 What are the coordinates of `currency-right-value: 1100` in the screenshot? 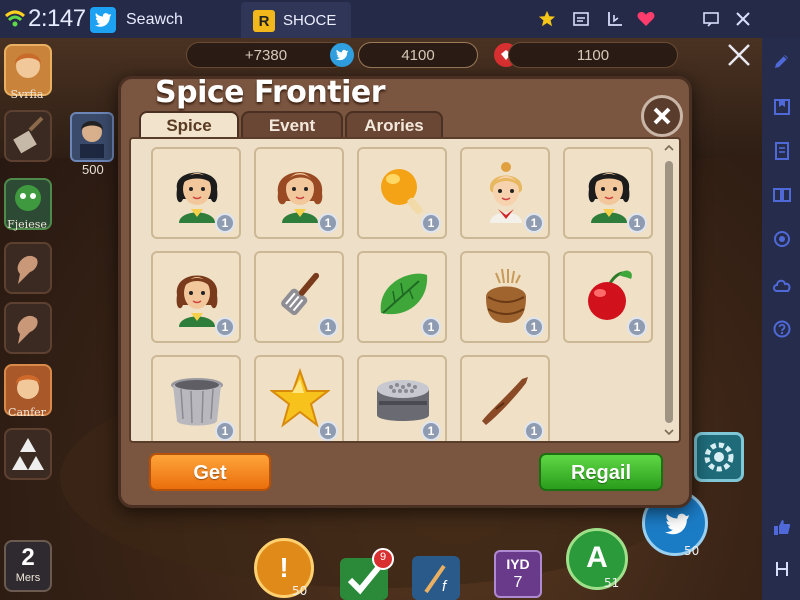 It's located at (593, 55).